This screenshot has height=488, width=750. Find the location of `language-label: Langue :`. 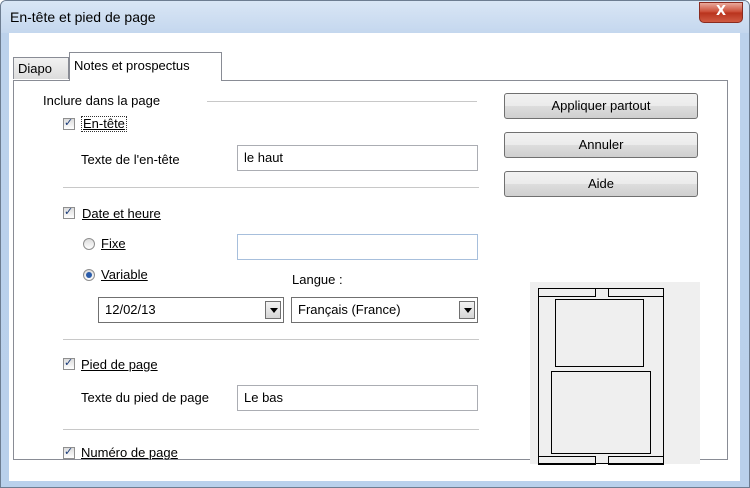

language-label: Langue : is located at coordinates (317, 279).